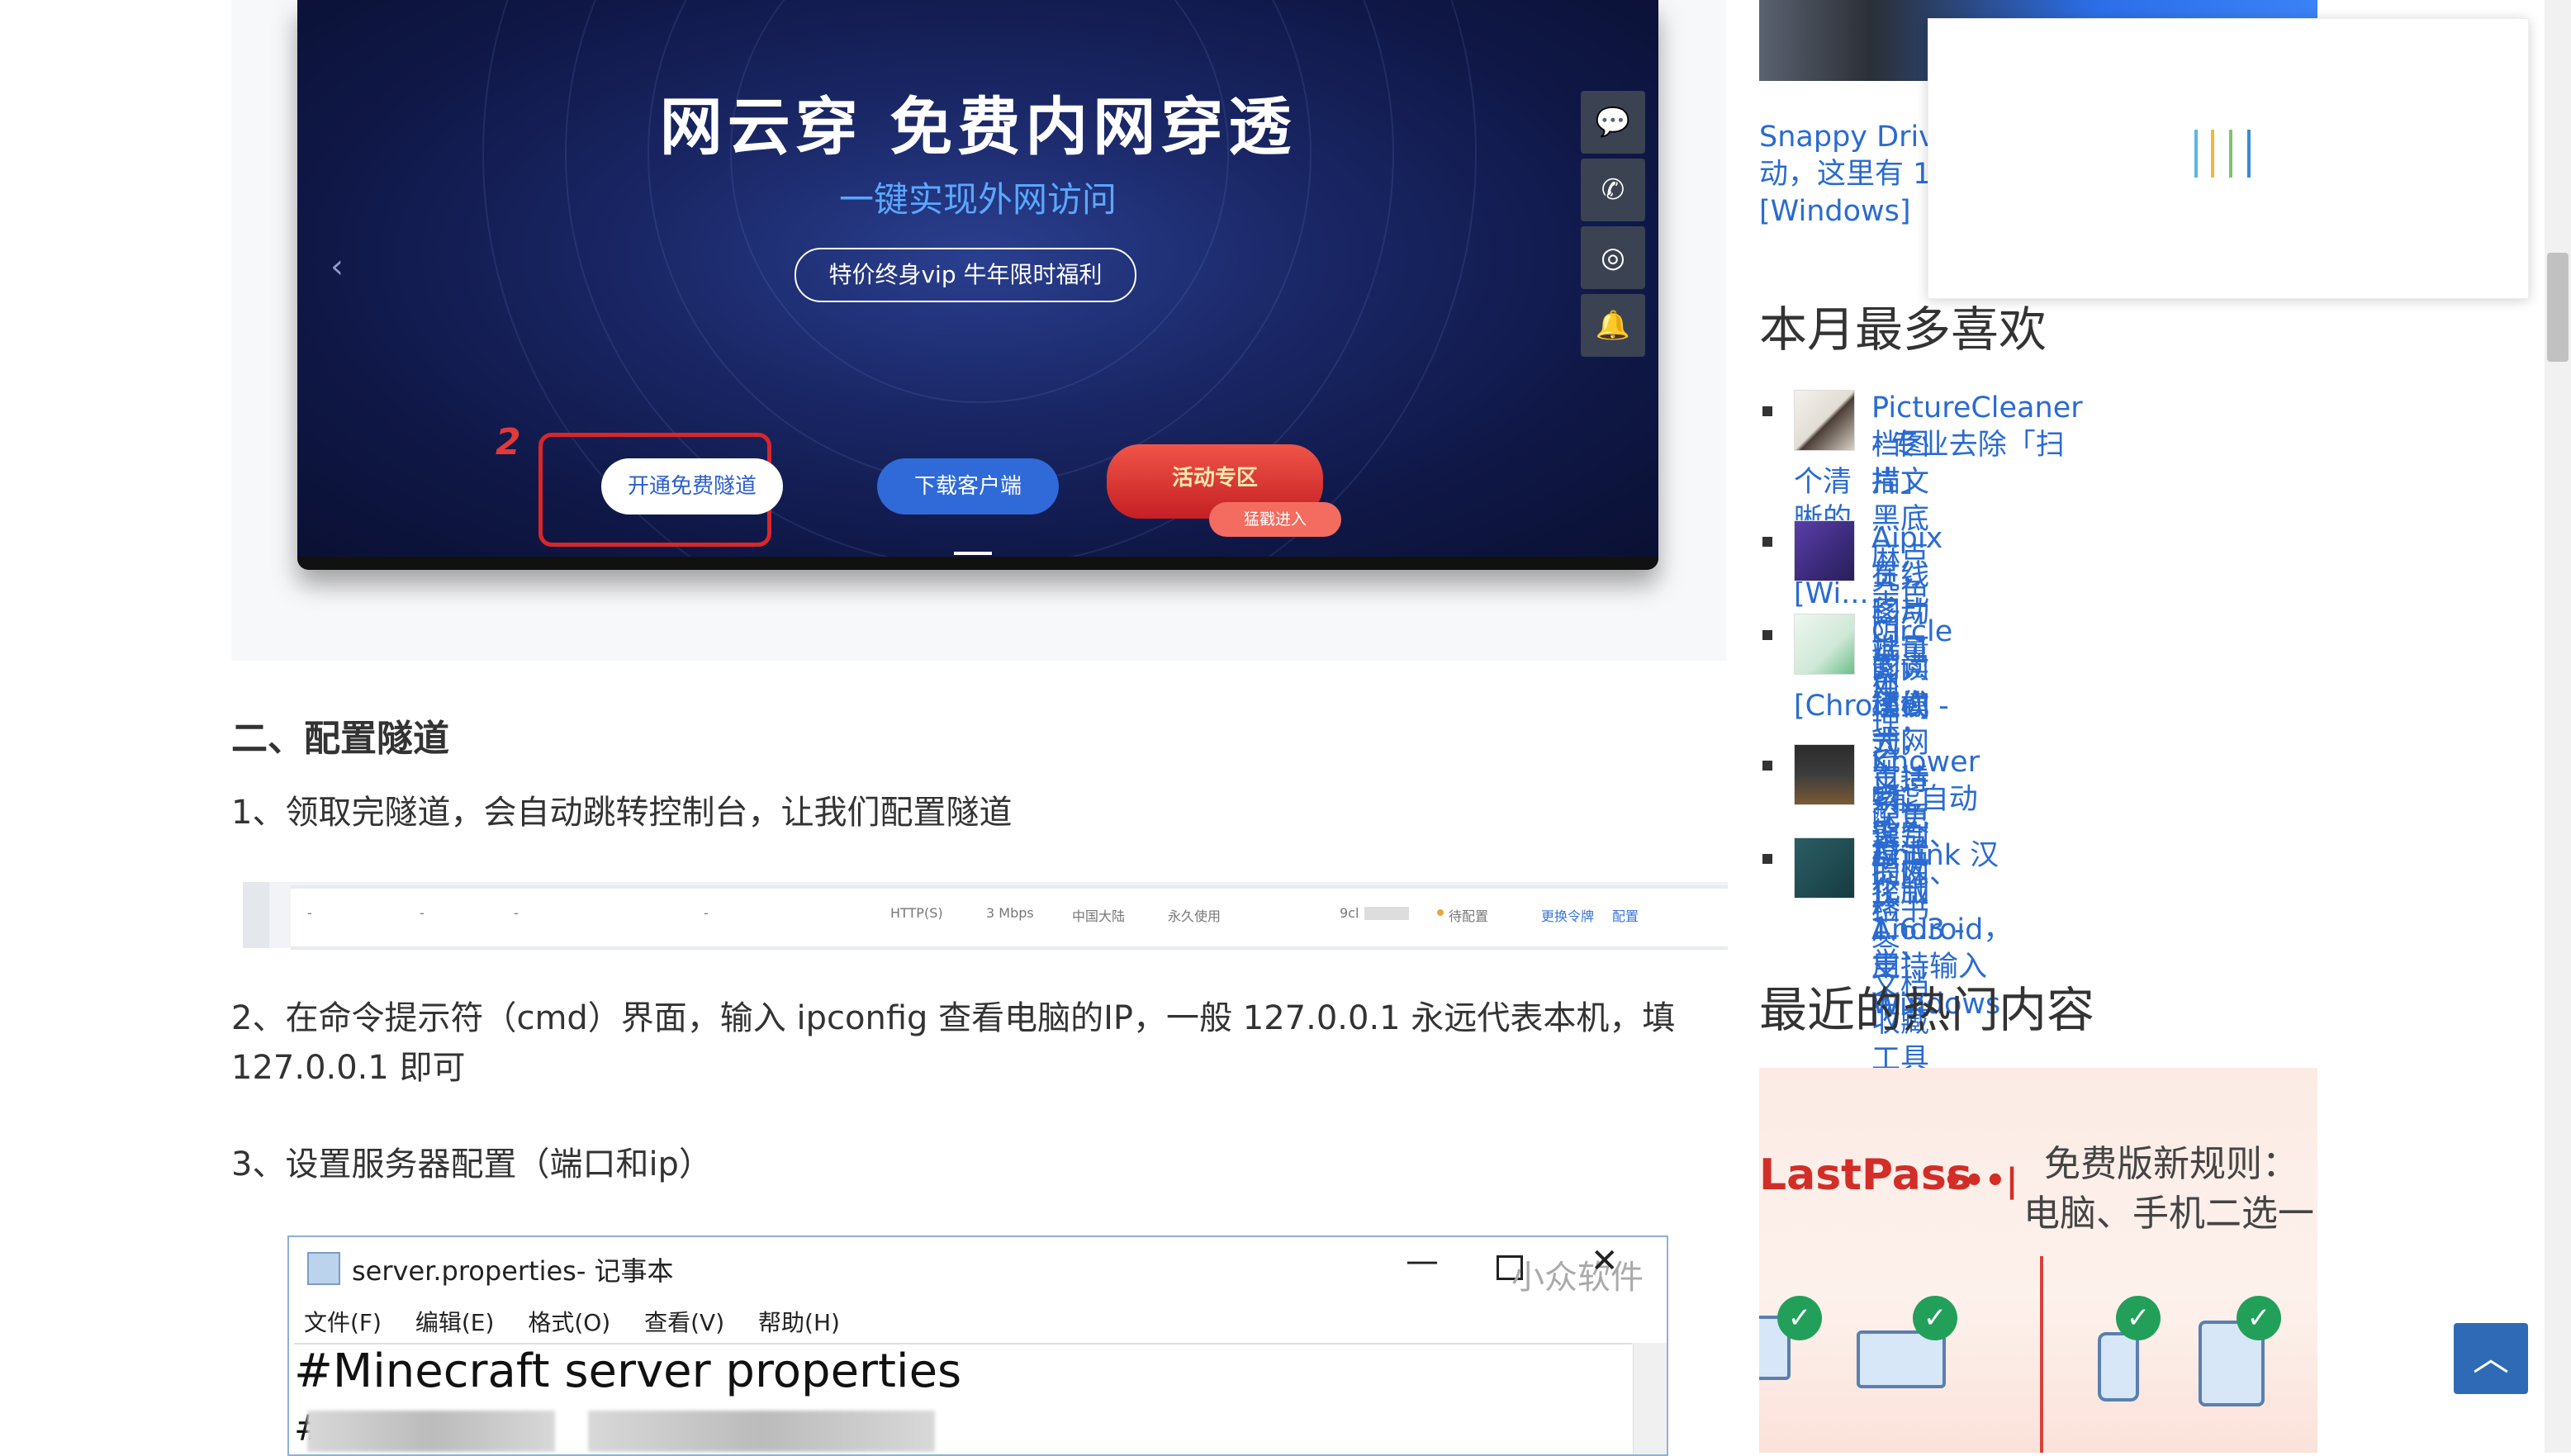  I want to click on chevron-up-icon: ︿, so click(2491, 1358).